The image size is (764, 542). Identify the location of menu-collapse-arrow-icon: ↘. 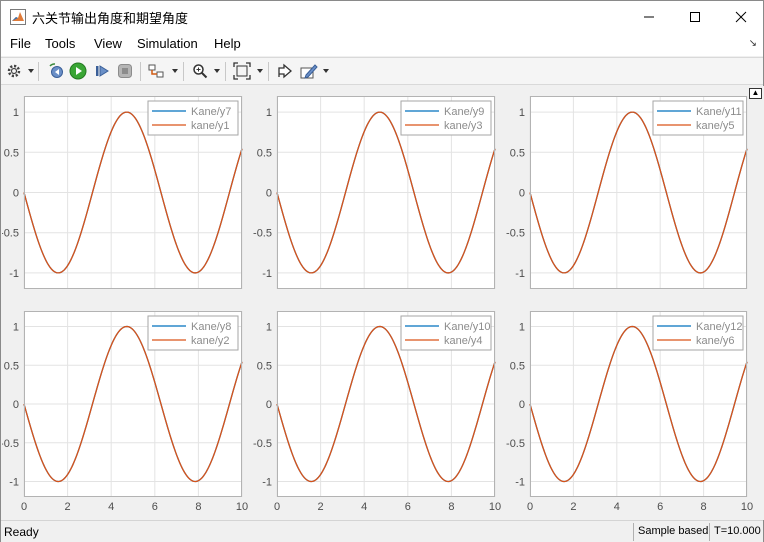
(753, 43).